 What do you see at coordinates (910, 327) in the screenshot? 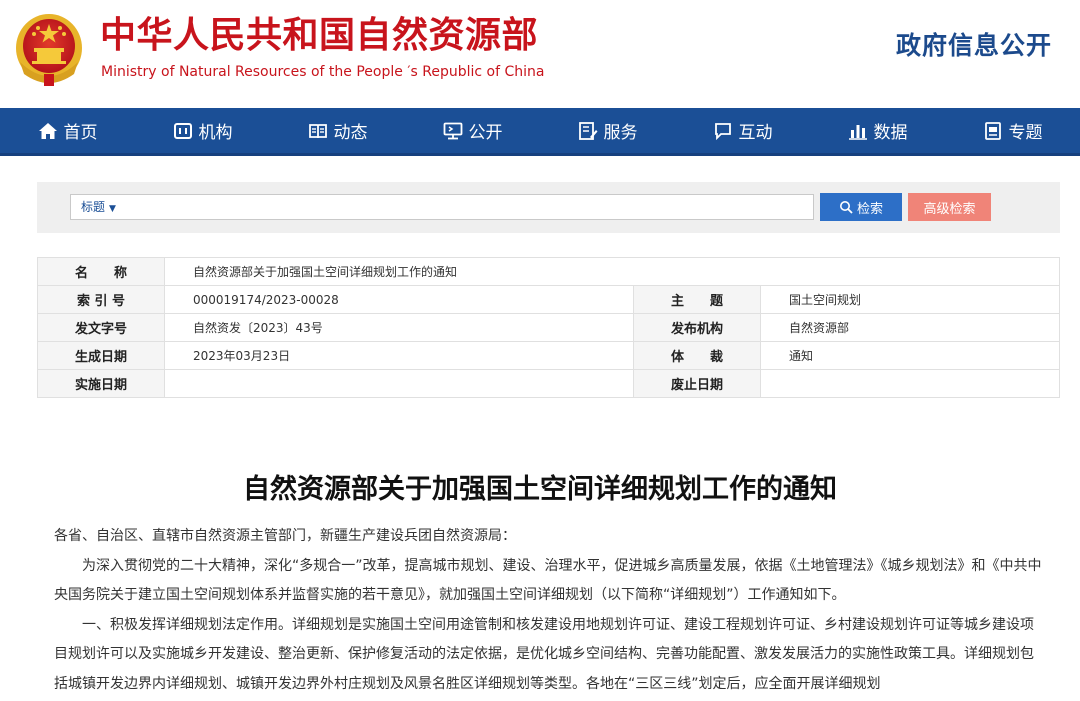
I see `issuer-value: 自然资源部` at bounding box center [910, 327].